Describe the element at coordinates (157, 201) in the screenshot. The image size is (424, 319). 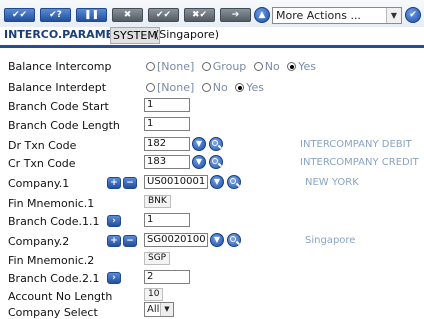
I see `fin-mnemonic-1-value: BNK` at that location.